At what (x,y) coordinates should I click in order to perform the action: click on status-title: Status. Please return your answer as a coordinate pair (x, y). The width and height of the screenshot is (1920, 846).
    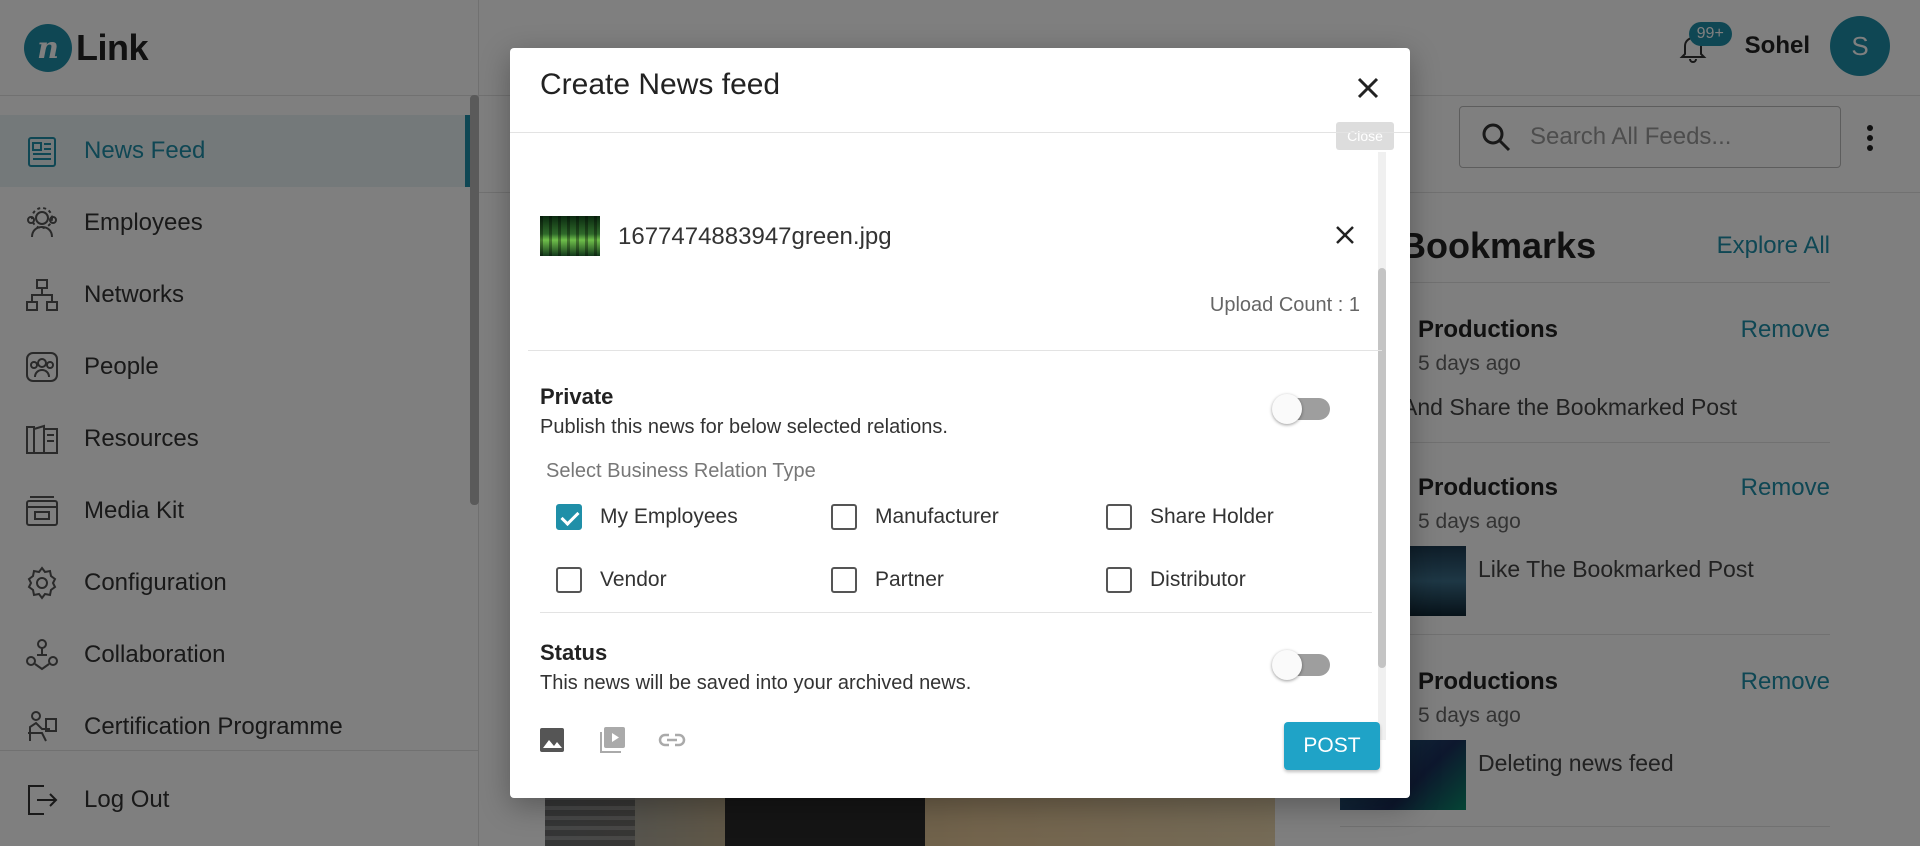
    Looking at the image, I should click on (574, 652).